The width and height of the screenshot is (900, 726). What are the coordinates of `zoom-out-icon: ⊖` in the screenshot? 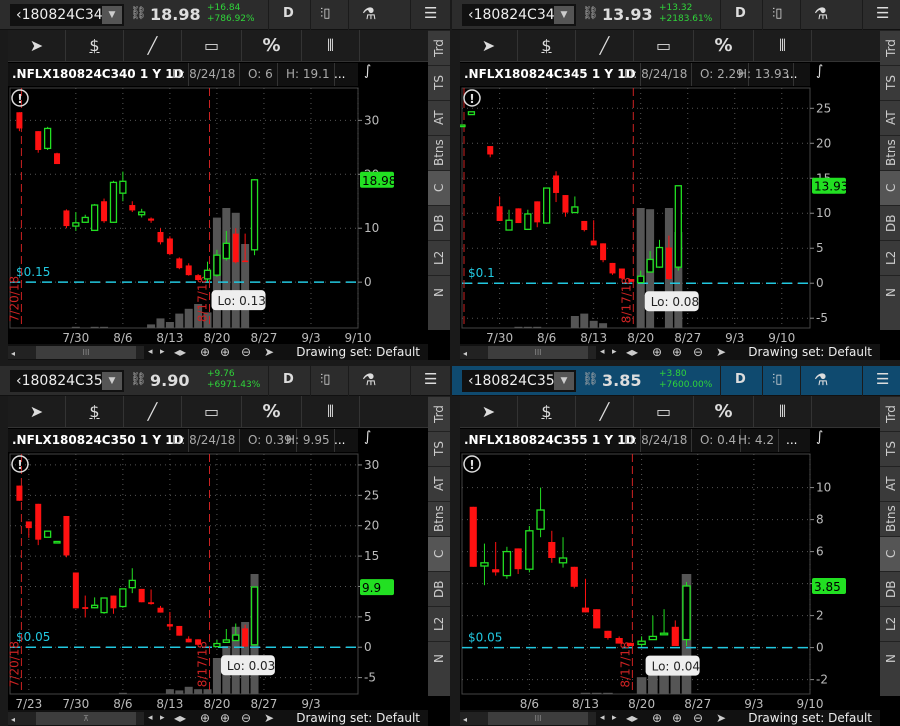 It's located at (246, 718).